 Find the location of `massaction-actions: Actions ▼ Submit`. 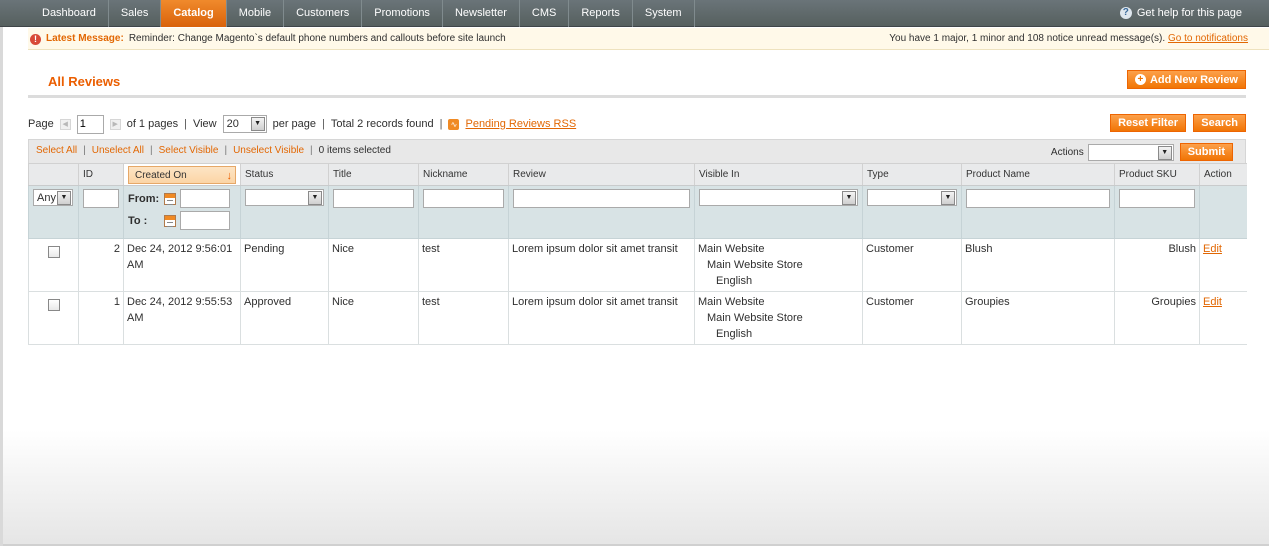

massaction-actions: Actions ▼ Submit is located at coordinates (1142, 152).